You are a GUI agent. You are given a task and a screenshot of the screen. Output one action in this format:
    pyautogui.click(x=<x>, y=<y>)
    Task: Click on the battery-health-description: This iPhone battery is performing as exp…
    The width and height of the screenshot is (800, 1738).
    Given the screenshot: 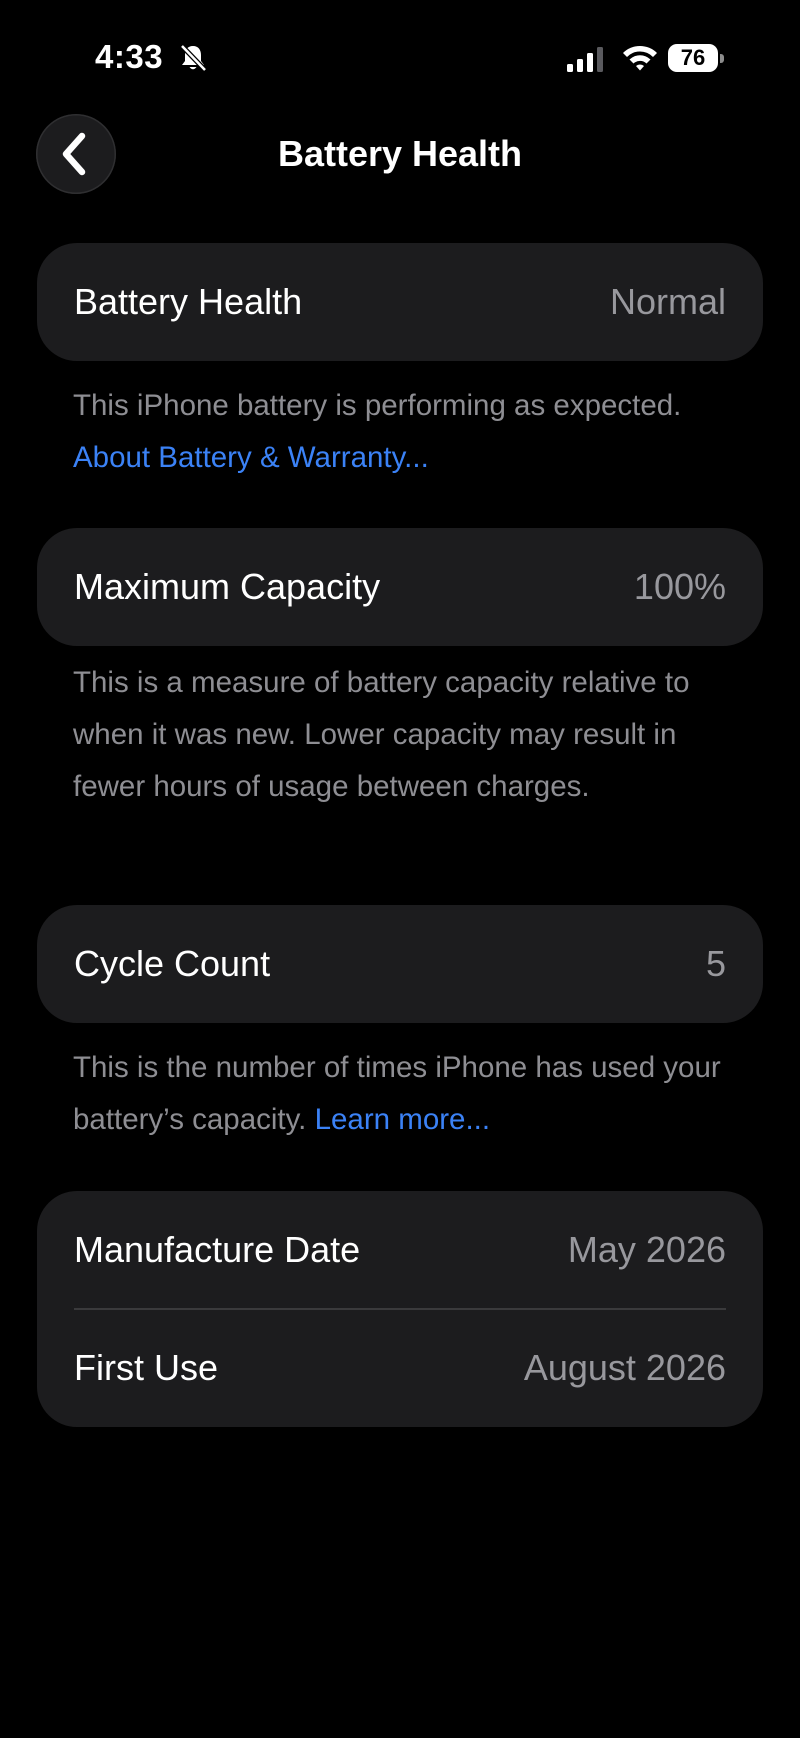 What is the action you would take?
    pyautogui.click(x=408, y=432)
    